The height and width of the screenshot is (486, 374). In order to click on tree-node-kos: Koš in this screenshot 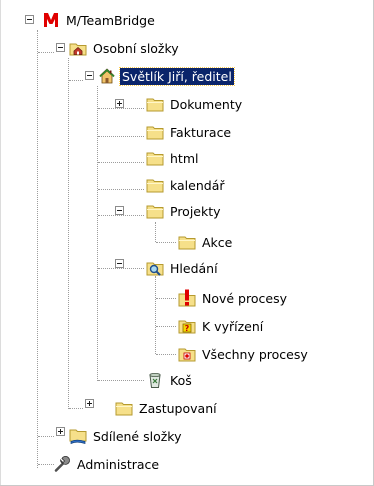, I will do `click(170, 380)`.